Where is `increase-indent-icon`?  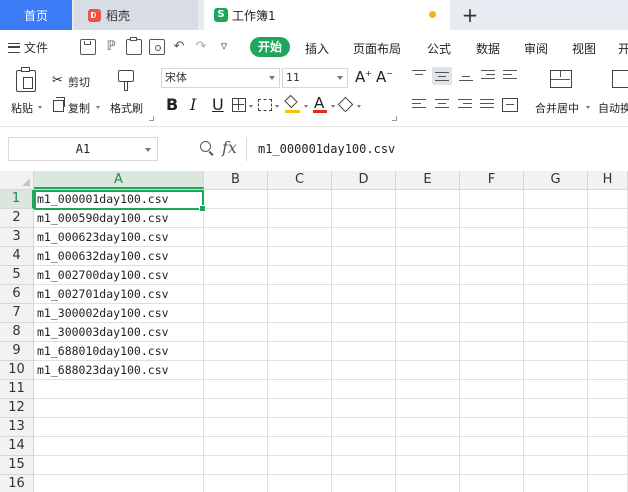
increase-indent-icon is located at coordinates (510, 76).